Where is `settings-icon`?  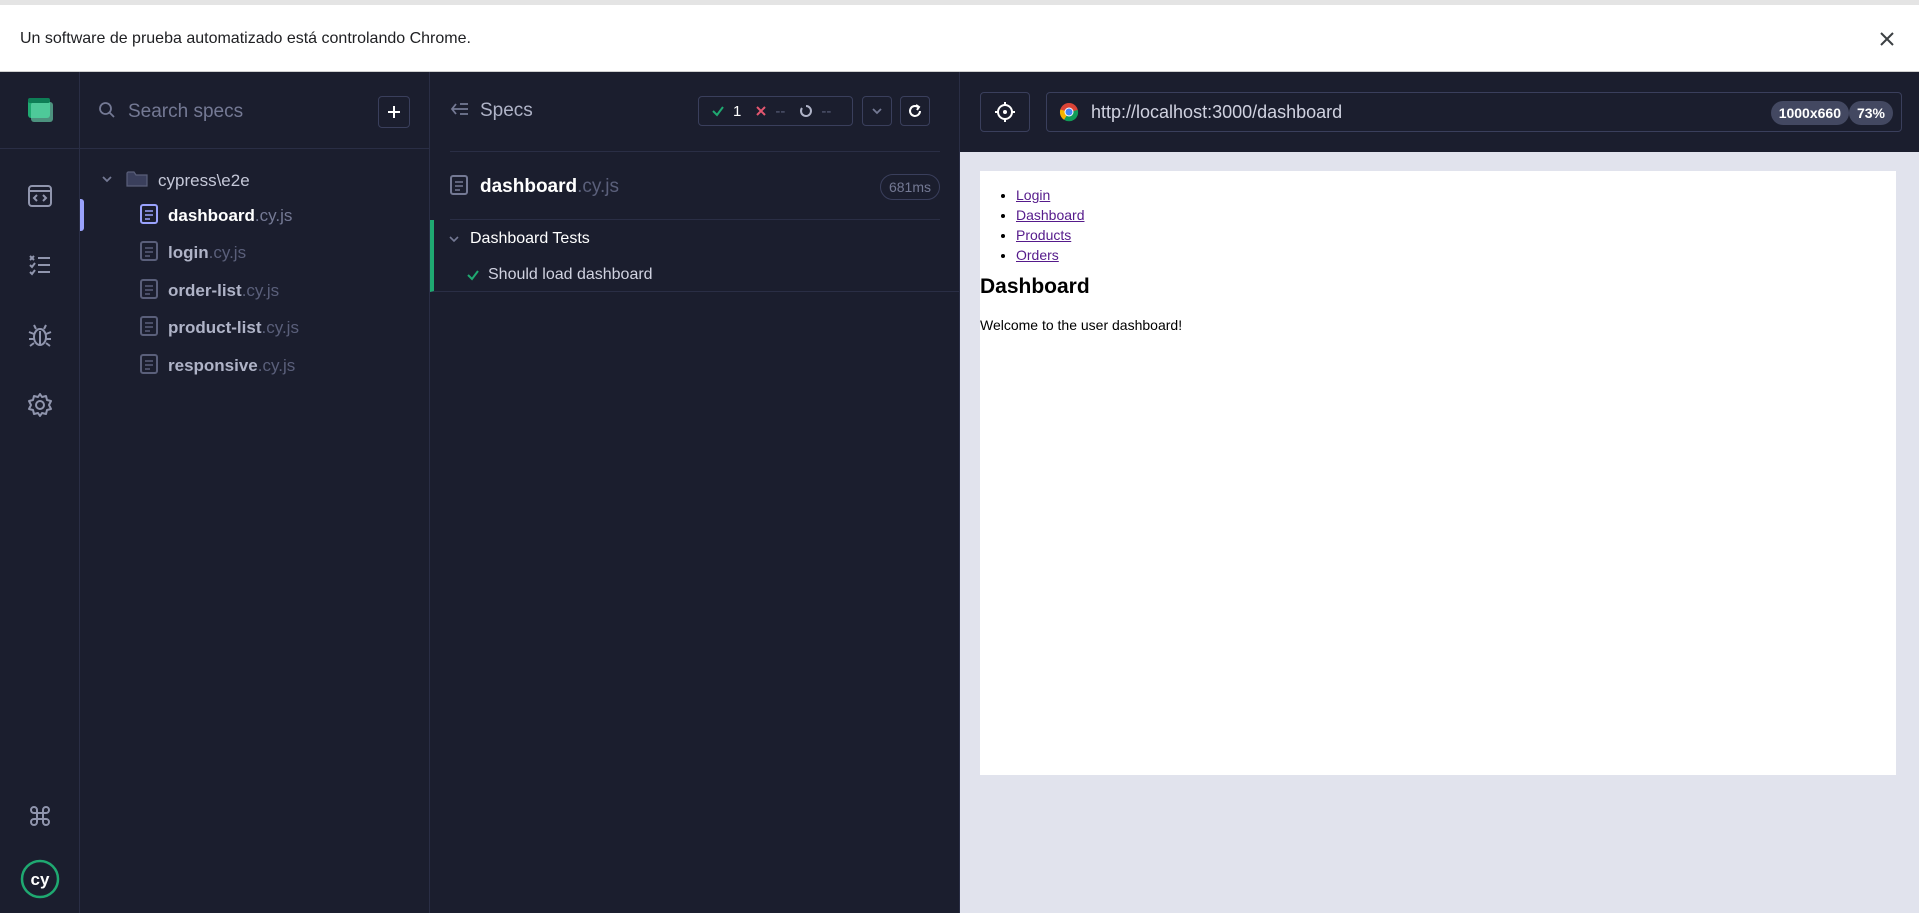
settings-icon is located at coordinates (40, 405).